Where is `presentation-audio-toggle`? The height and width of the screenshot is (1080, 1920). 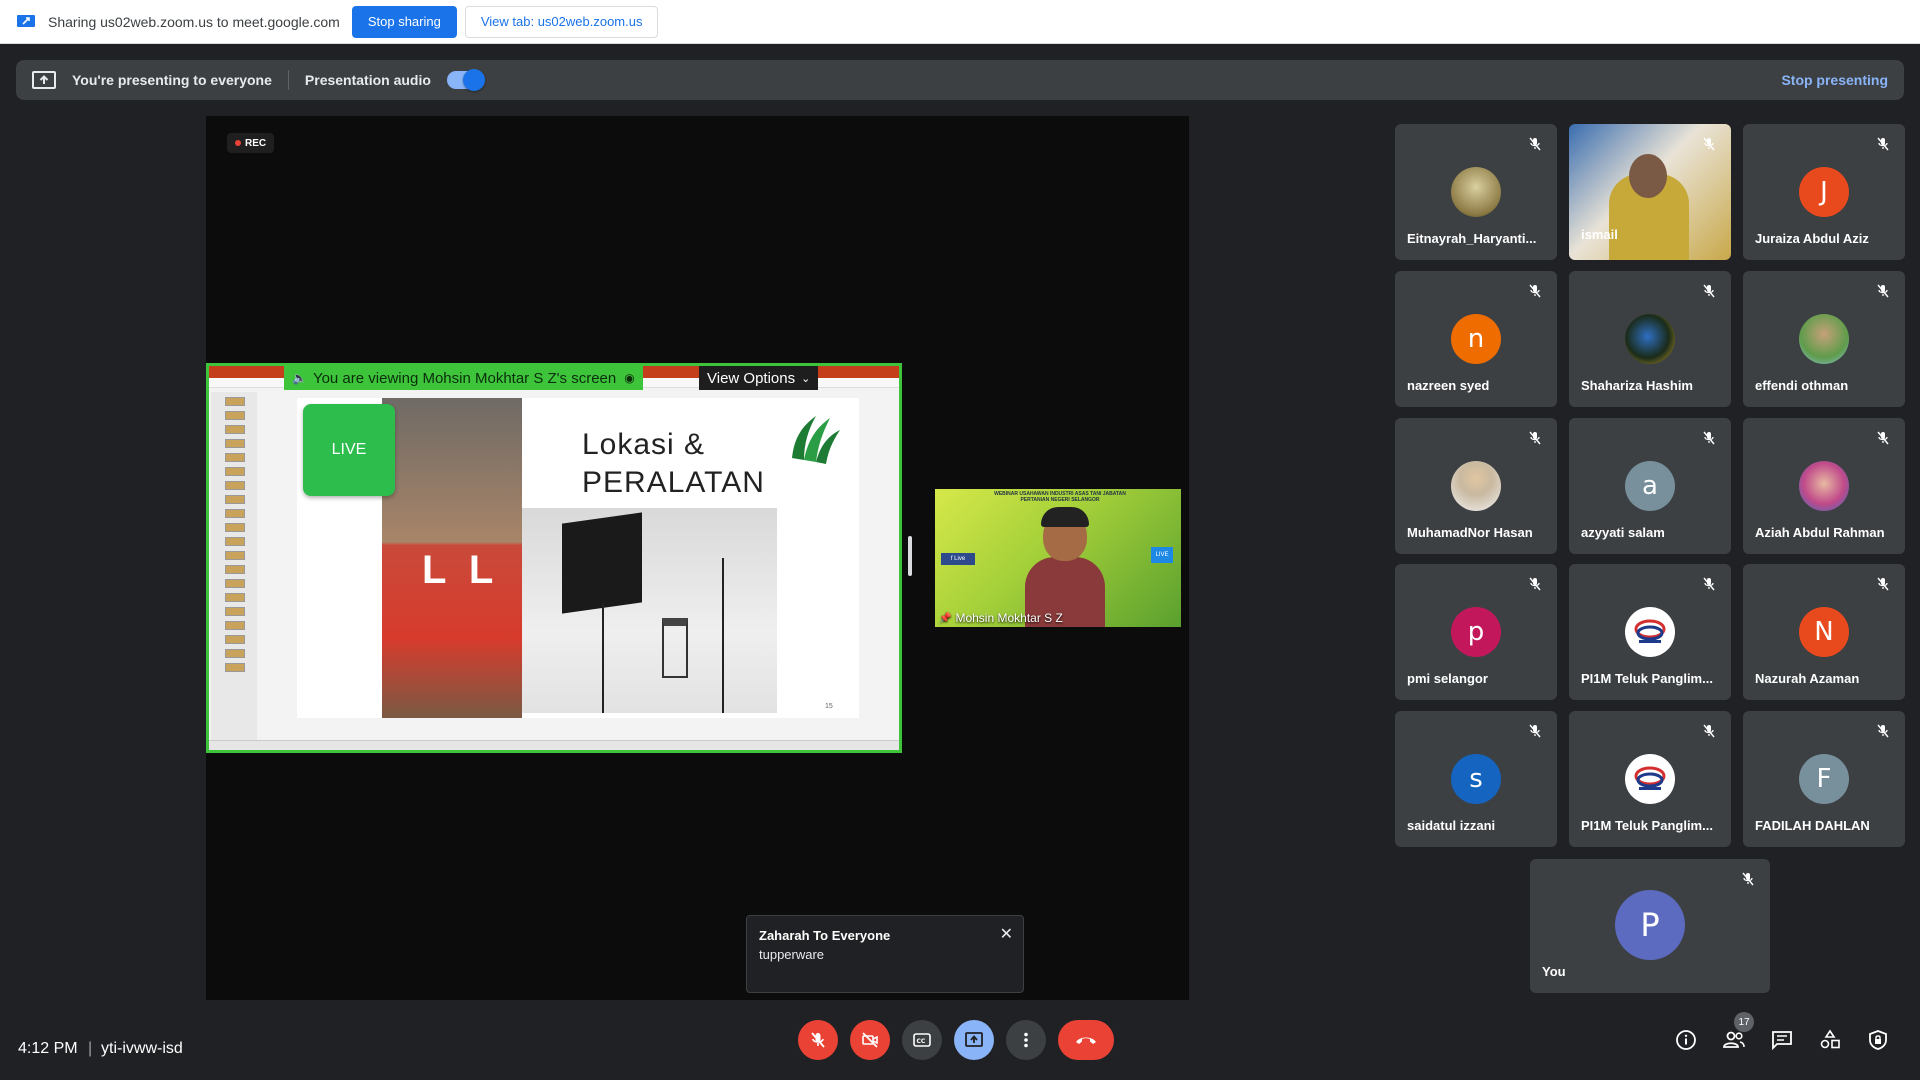
presentation-audio-toggle is located at coordinates (465, 80).